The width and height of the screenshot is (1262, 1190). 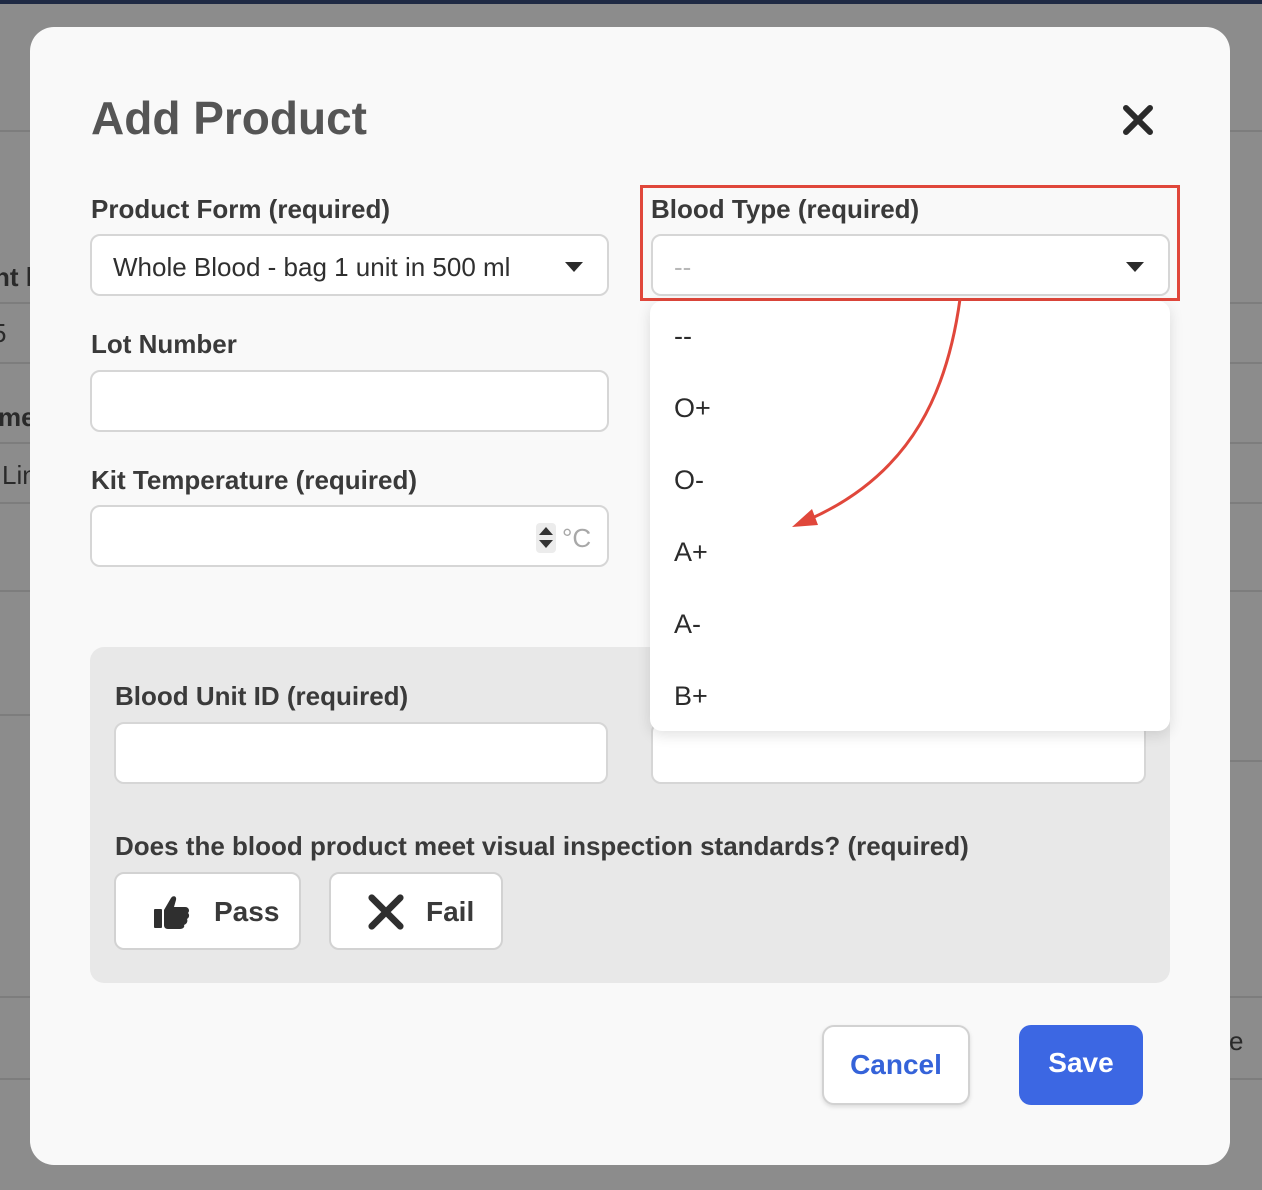 What do you see at coordinates (262, 696) in the screenshot?
I see `blood-unit-id-label: Blood Unit ID (required)` at bounding box center [262, 696].